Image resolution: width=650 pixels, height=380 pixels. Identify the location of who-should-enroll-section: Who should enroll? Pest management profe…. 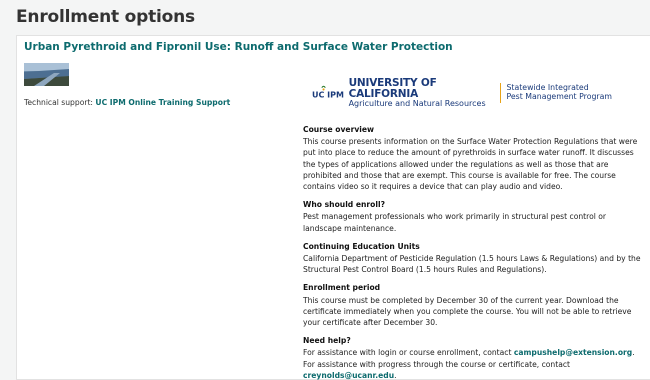
(475, 216).